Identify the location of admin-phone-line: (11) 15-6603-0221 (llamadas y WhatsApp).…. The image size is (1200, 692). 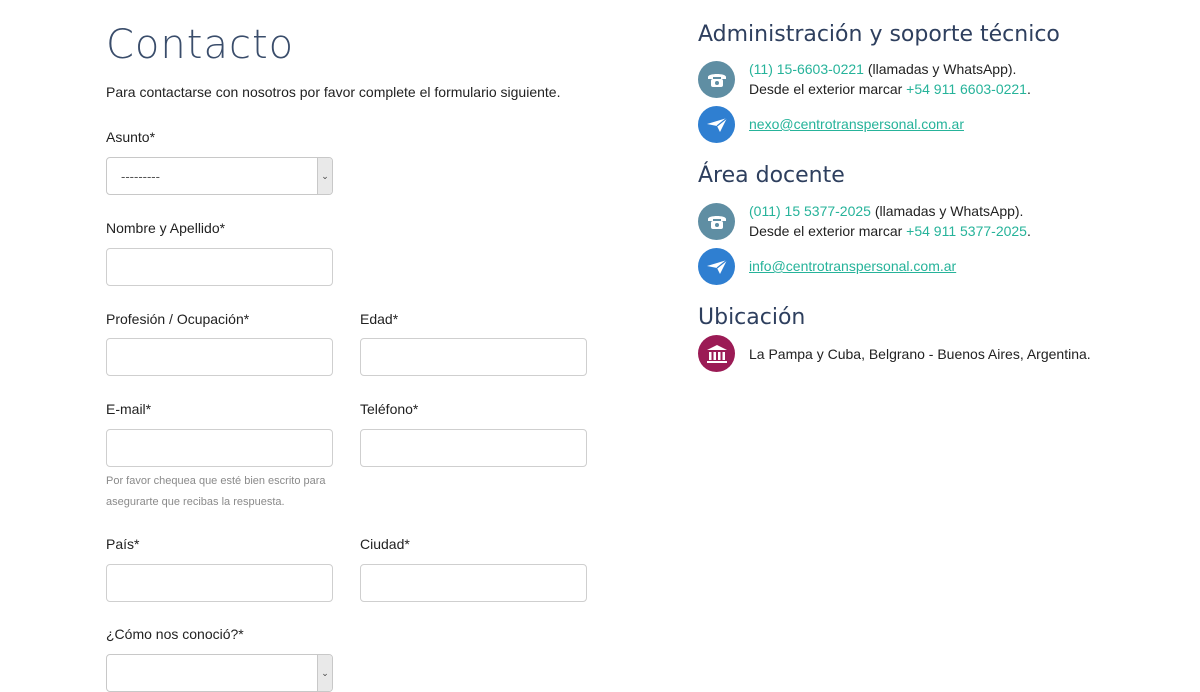
(890, 79).